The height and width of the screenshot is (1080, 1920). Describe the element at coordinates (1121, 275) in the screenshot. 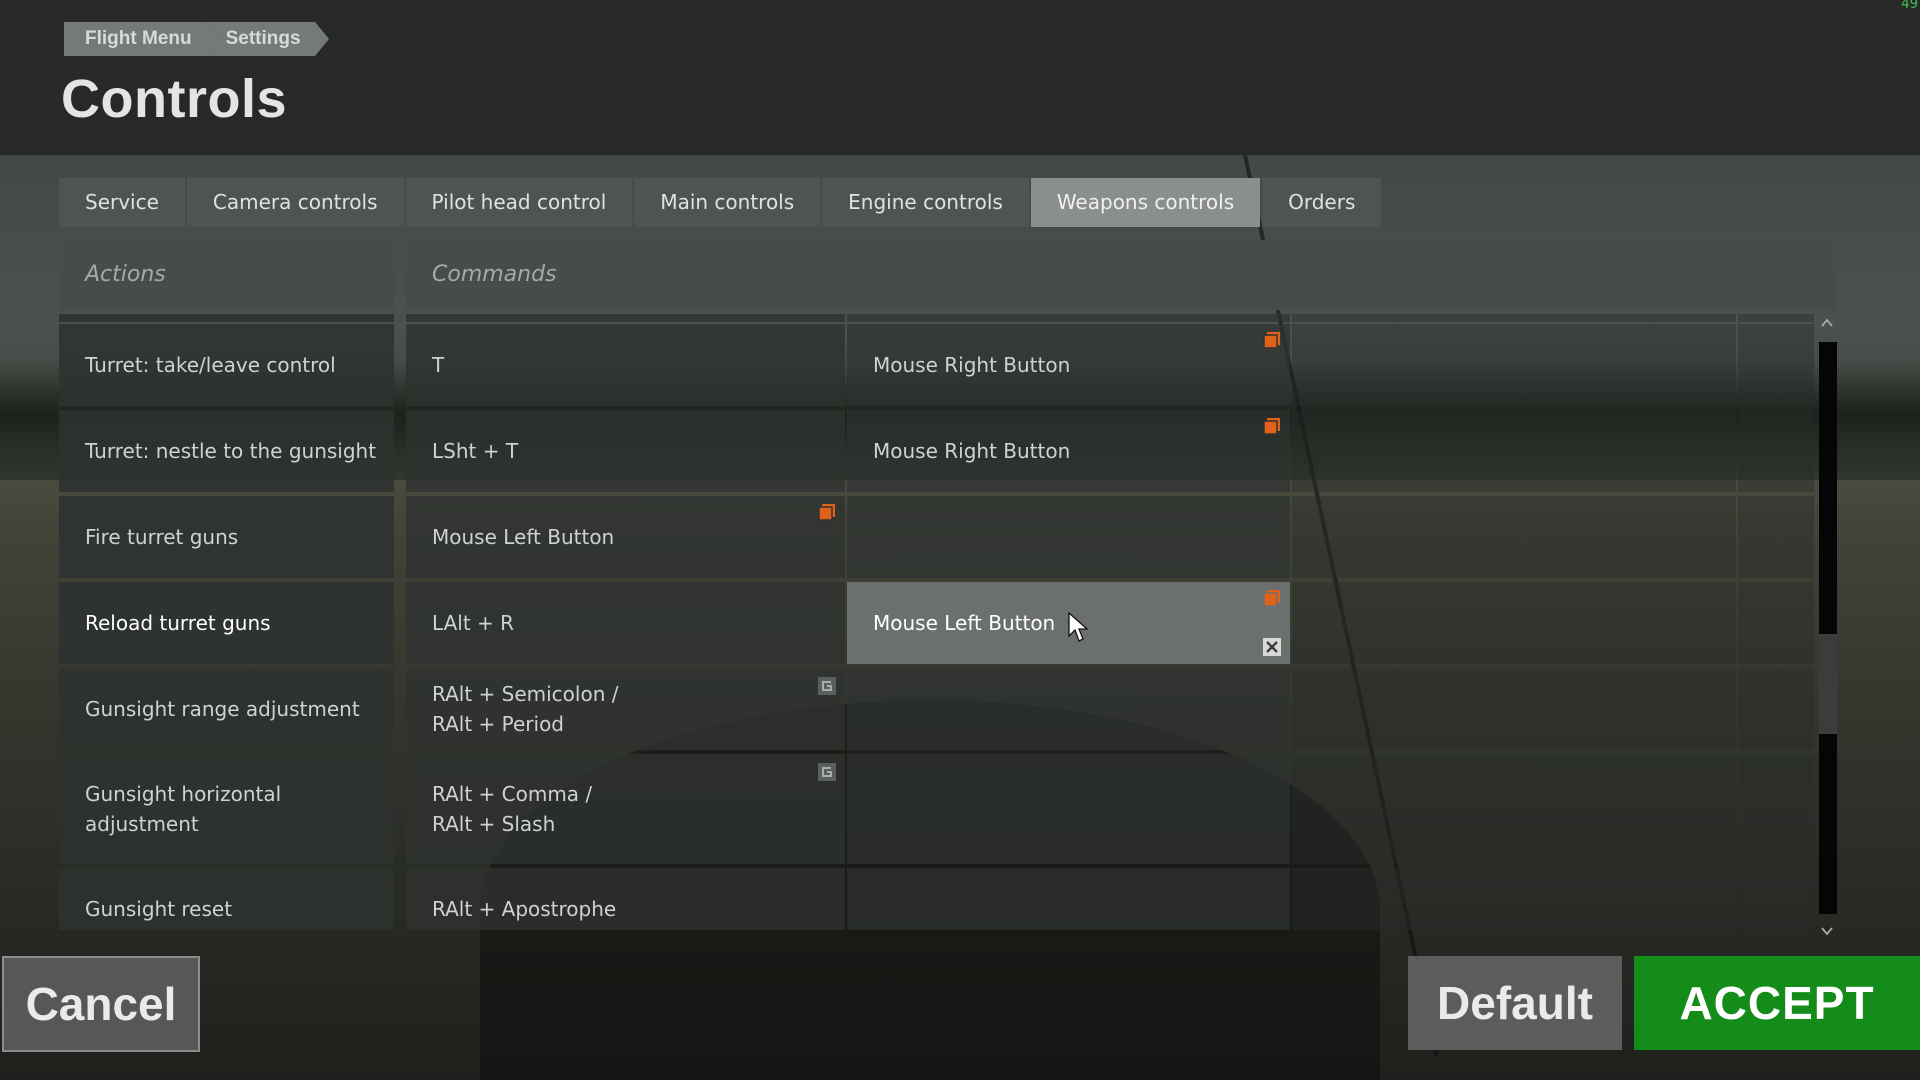

I see `column-header-commands: Commands` at that location.